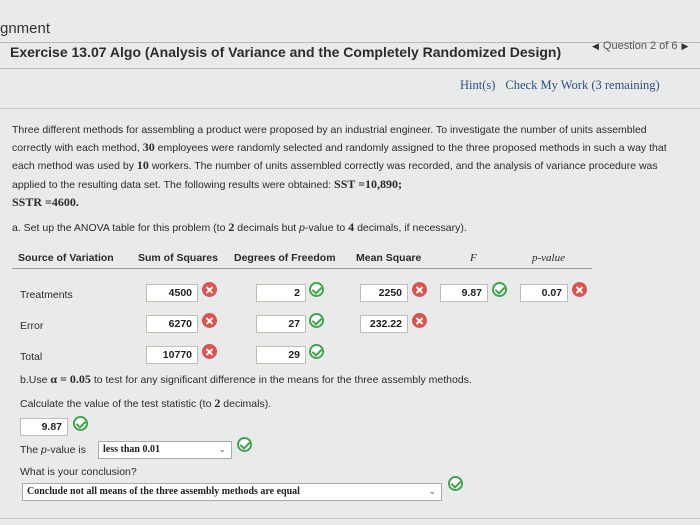  Describe the element at coordinates (172, 324) in the screenshot. I see `error-ss-input: 6270` at that location.